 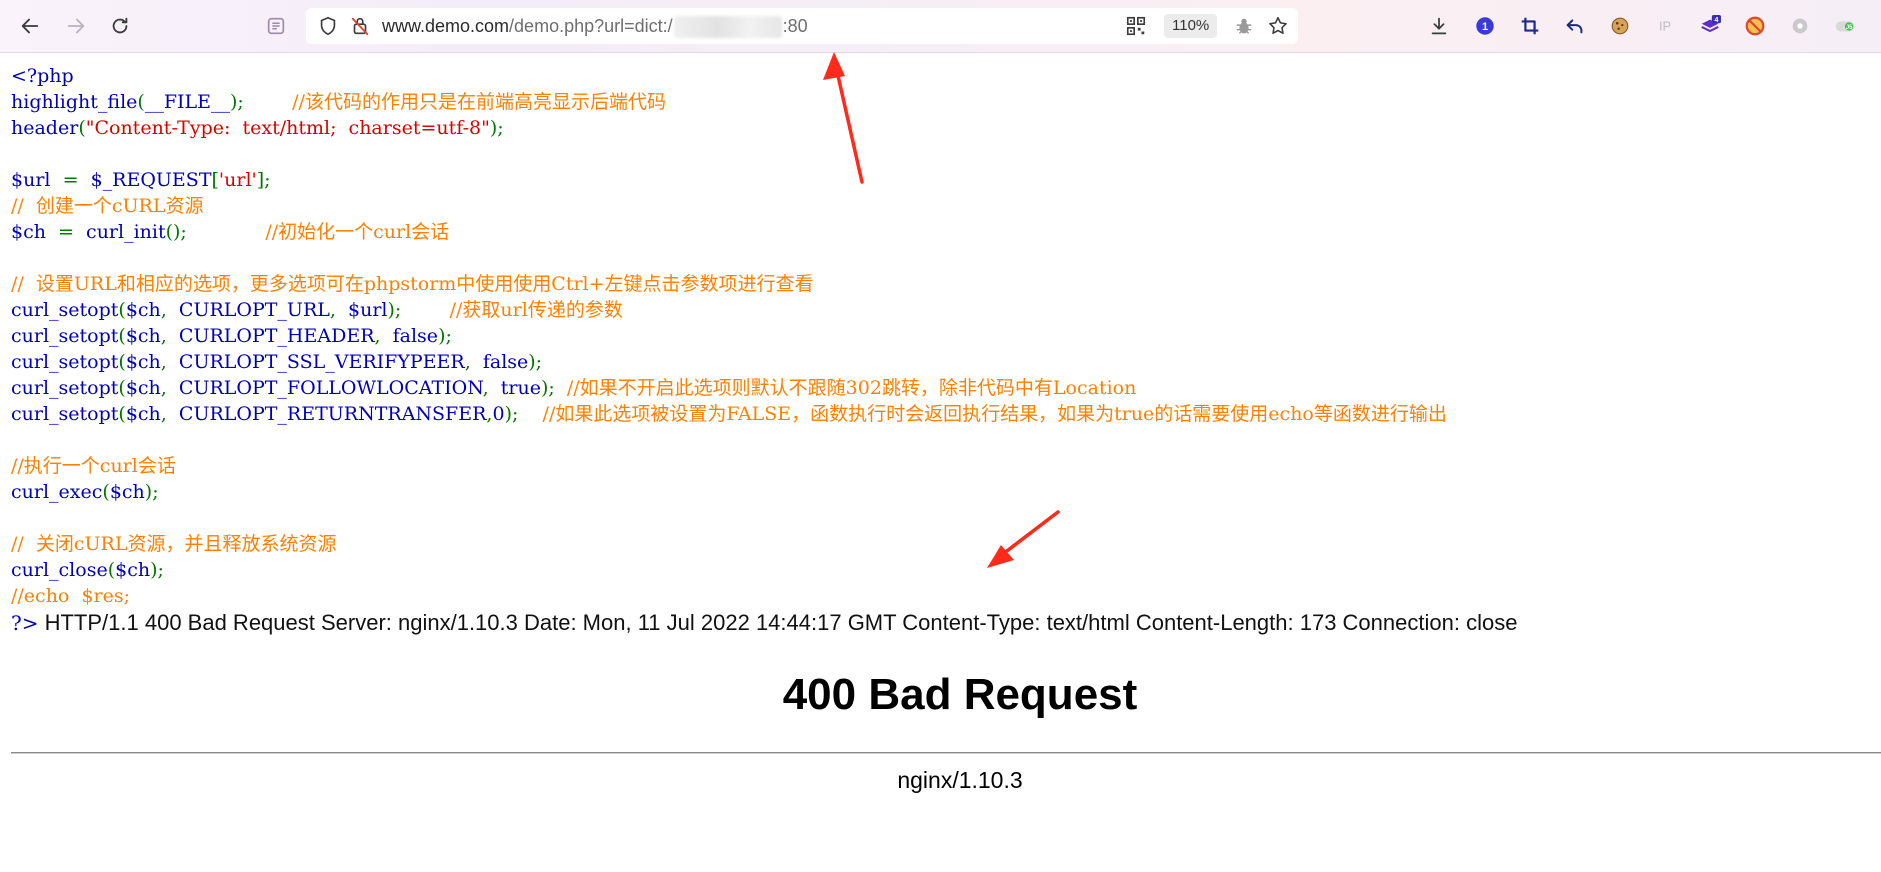 I want to click on address-bar: www.demo.com/demo.php?url=dict:/ :80 110%, so click(x=802, y=26).